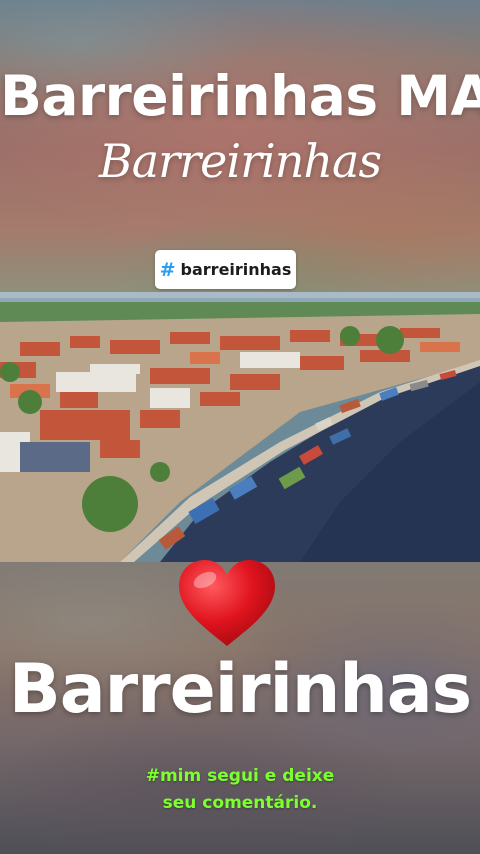  I want to click on hashtag-sticker: # barreirinhas, so click(225, 269).